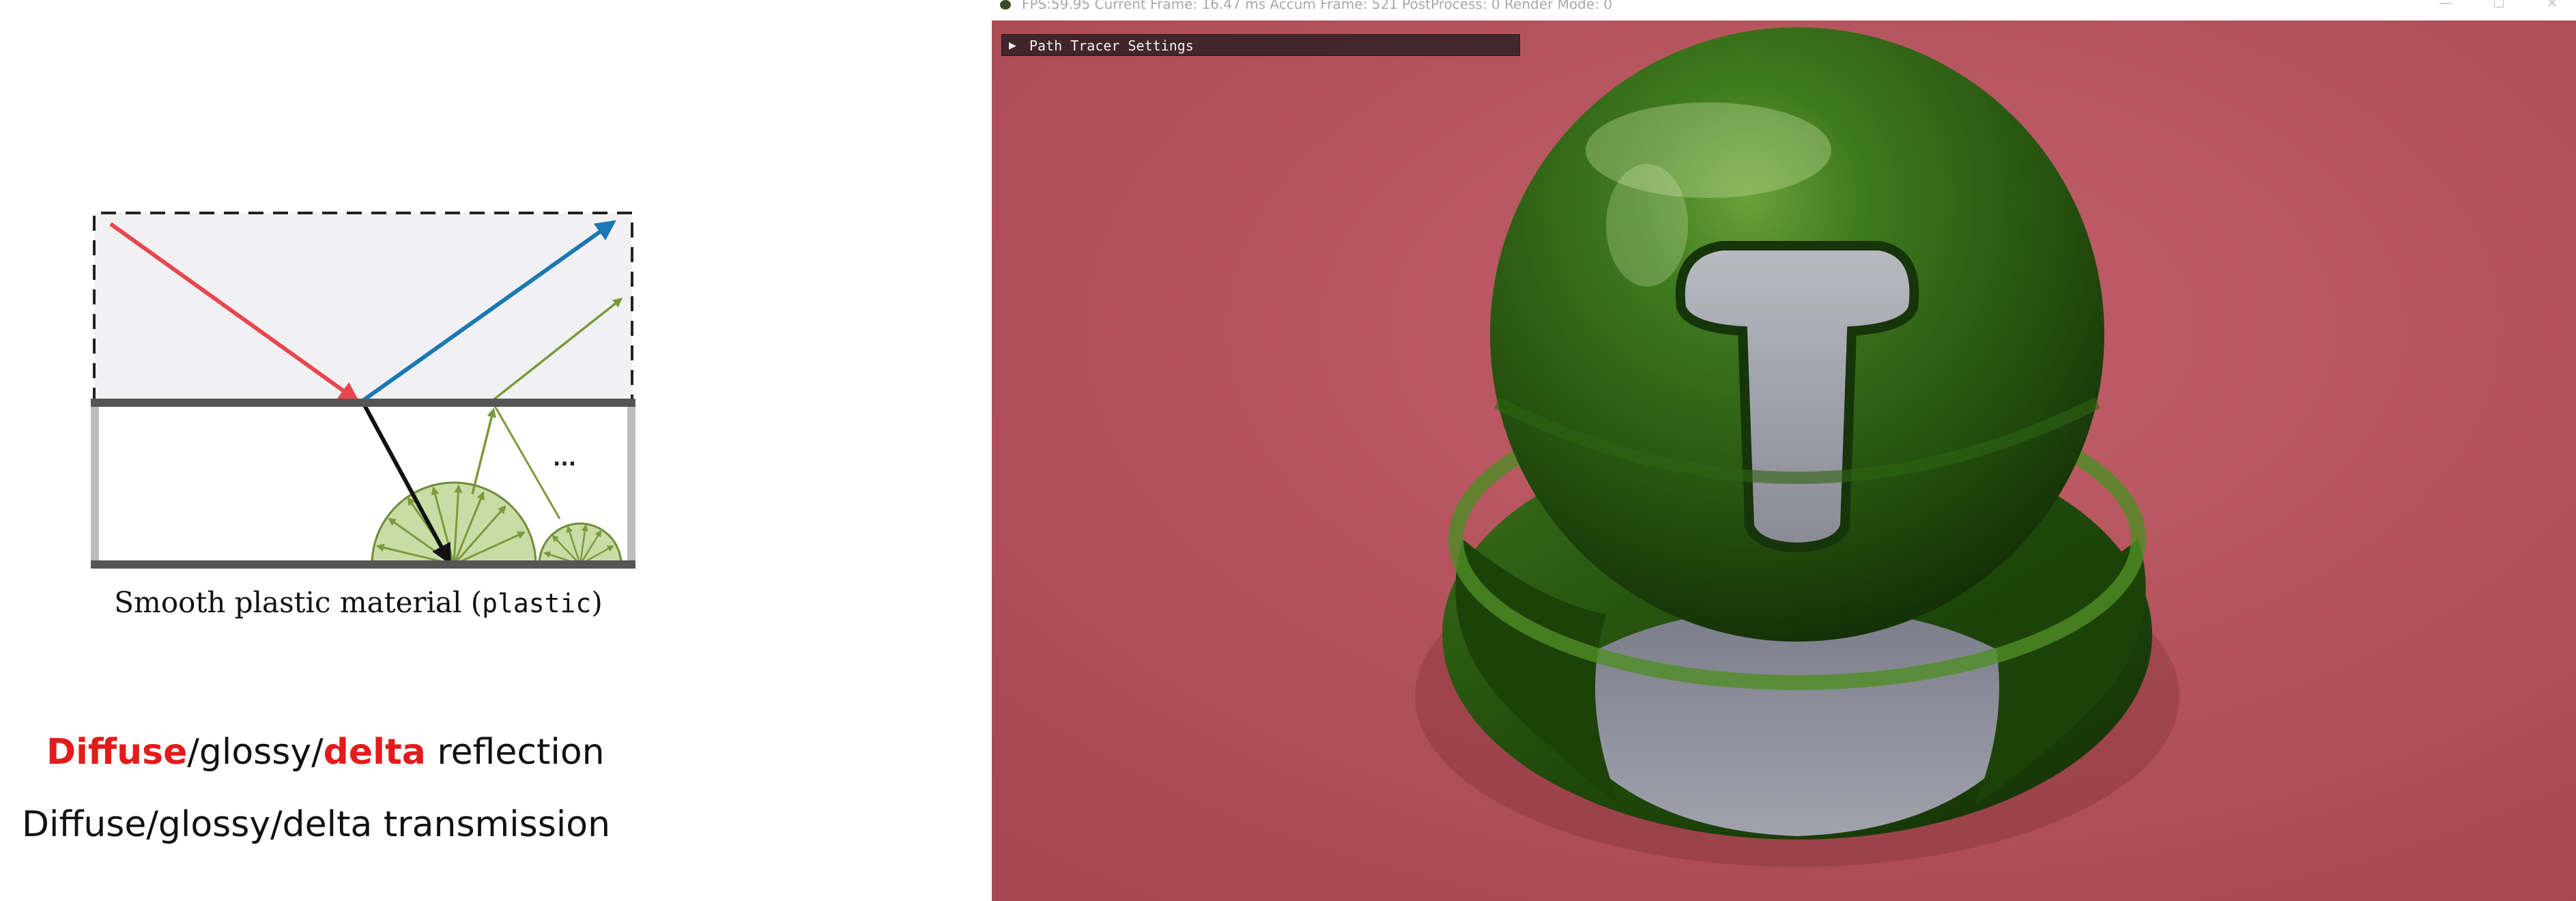 The width and height of the screenshot is (2576, 901). I want to click on reflection-bullet: Diffuse/glossy/delta reflection, so click(325, 752).